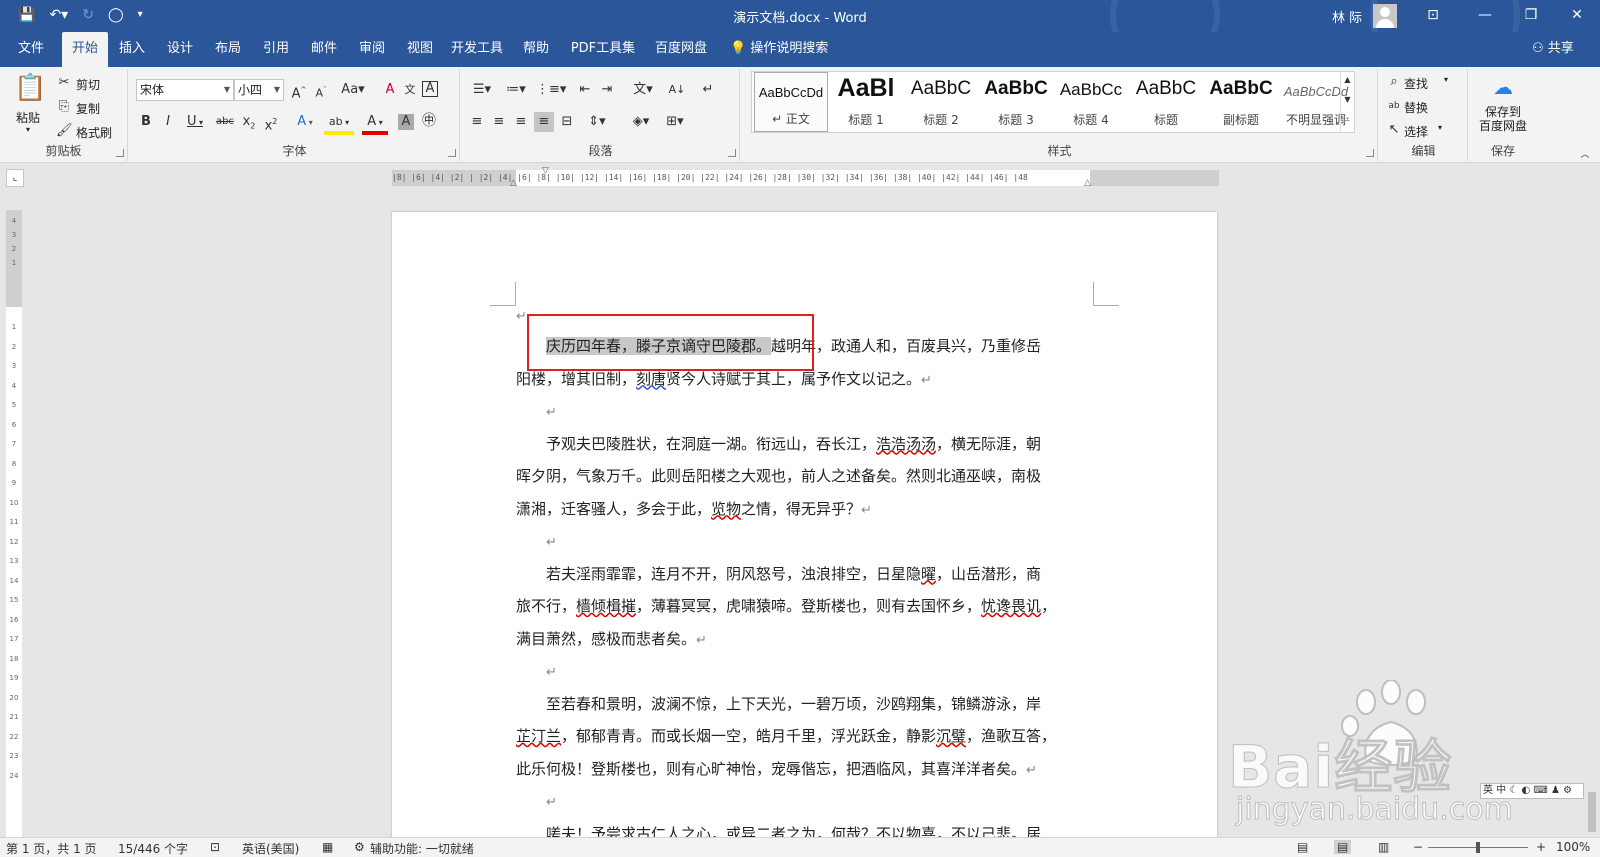 The width and height of the screenshot is (1600, 857). Describe the element at coordinates (132, 49) in the screenshot. I see `tab-insert: 插入` at that location.